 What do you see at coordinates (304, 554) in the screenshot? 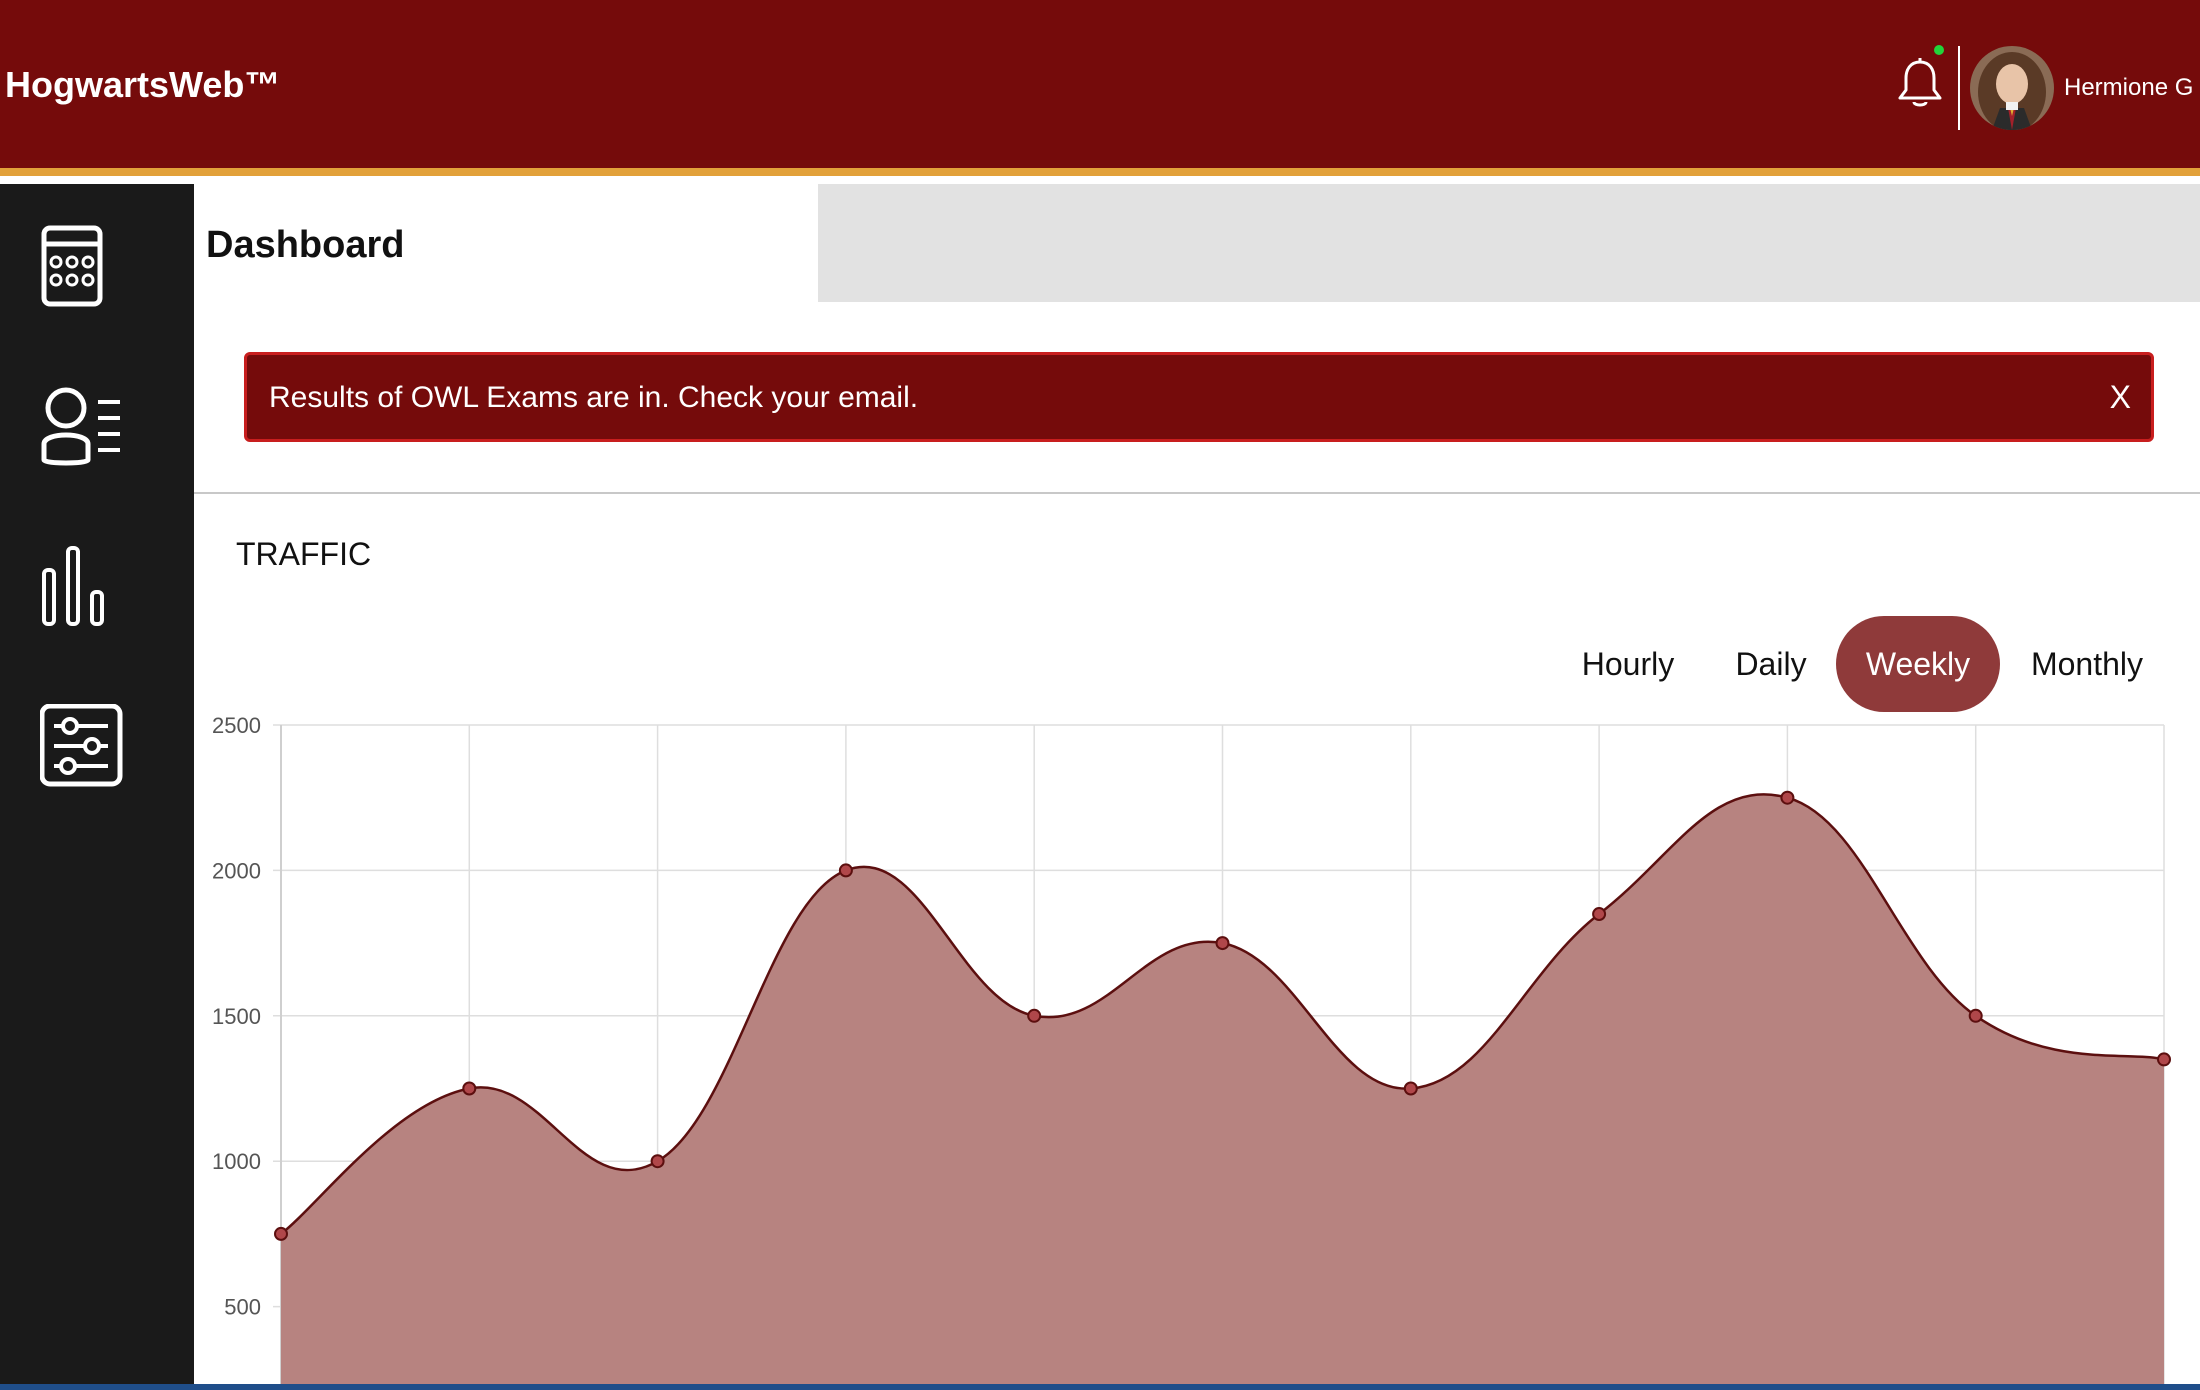
I see `traffic-heading: TRAFFIC` at bounding box center [304, 554].